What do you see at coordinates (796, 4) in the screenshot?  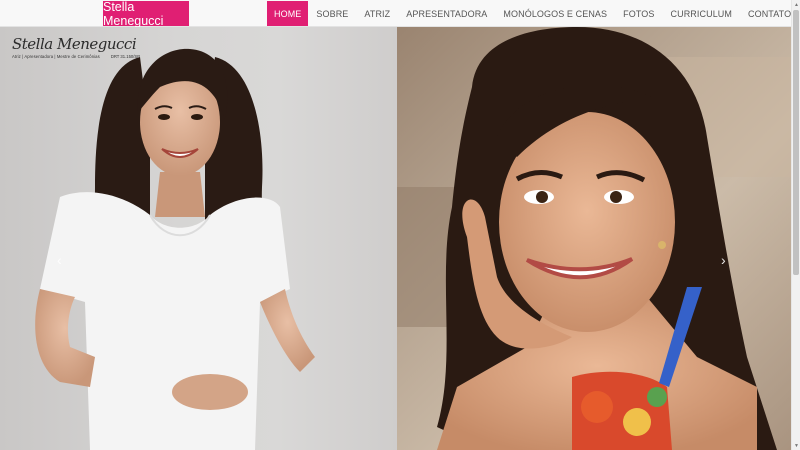 I see `scroll-up-arrow-icon: ▲` at bounding box center [796, 4].